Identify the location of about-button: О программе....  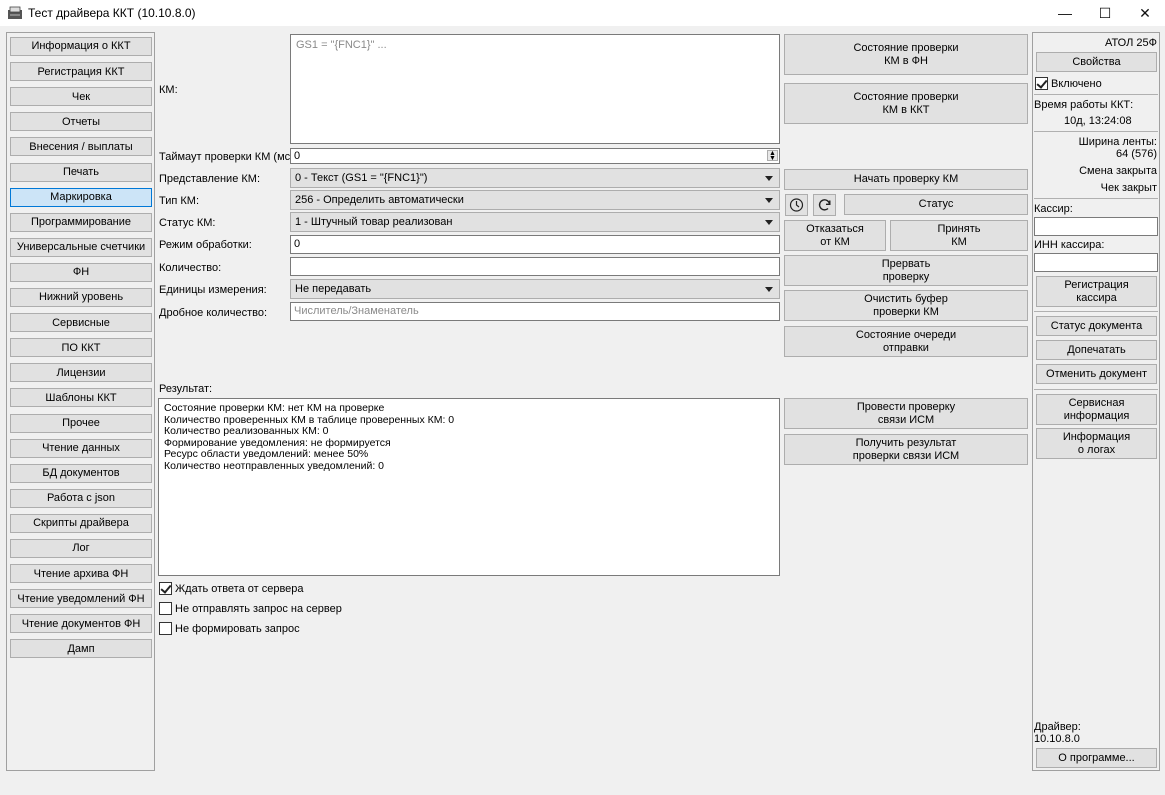
(1096, 758).